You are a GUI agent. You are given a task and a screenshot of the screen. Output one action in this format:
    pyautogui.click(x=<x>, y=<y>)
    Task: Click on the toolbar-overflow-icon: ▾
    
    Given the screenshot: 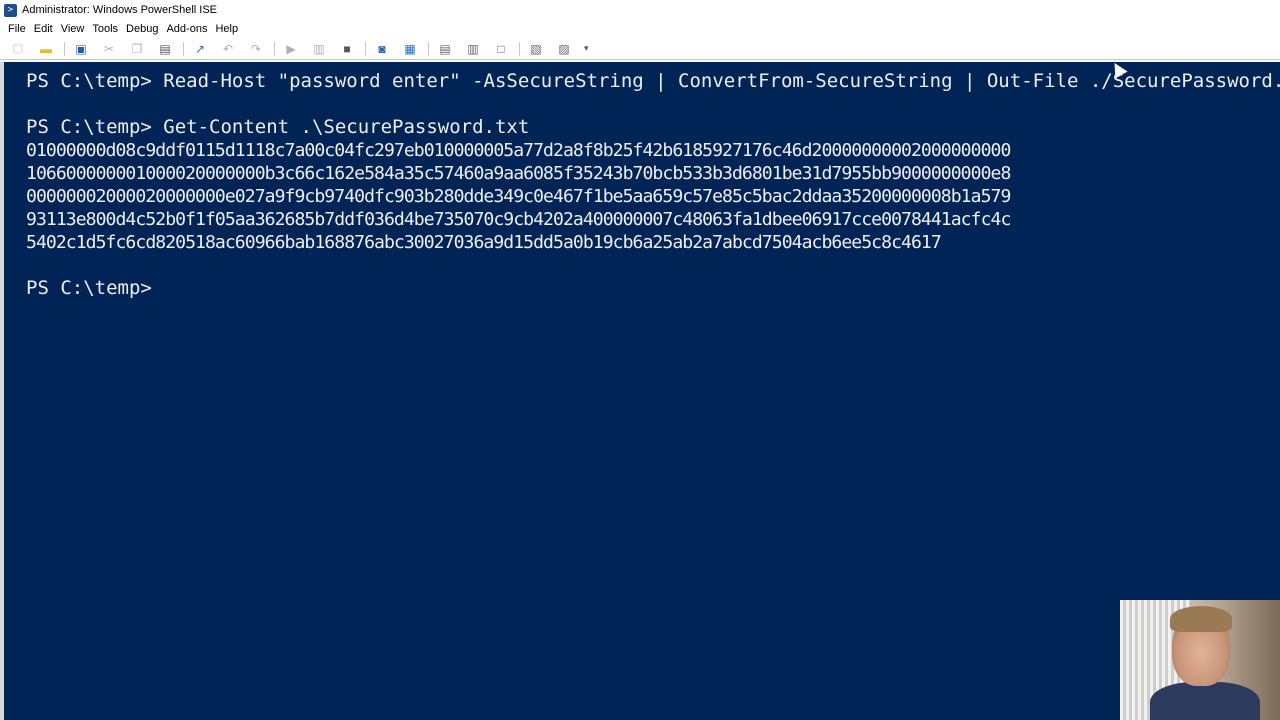 What is the action you would take?
    pyautogui.click(x=586, y=48)
    